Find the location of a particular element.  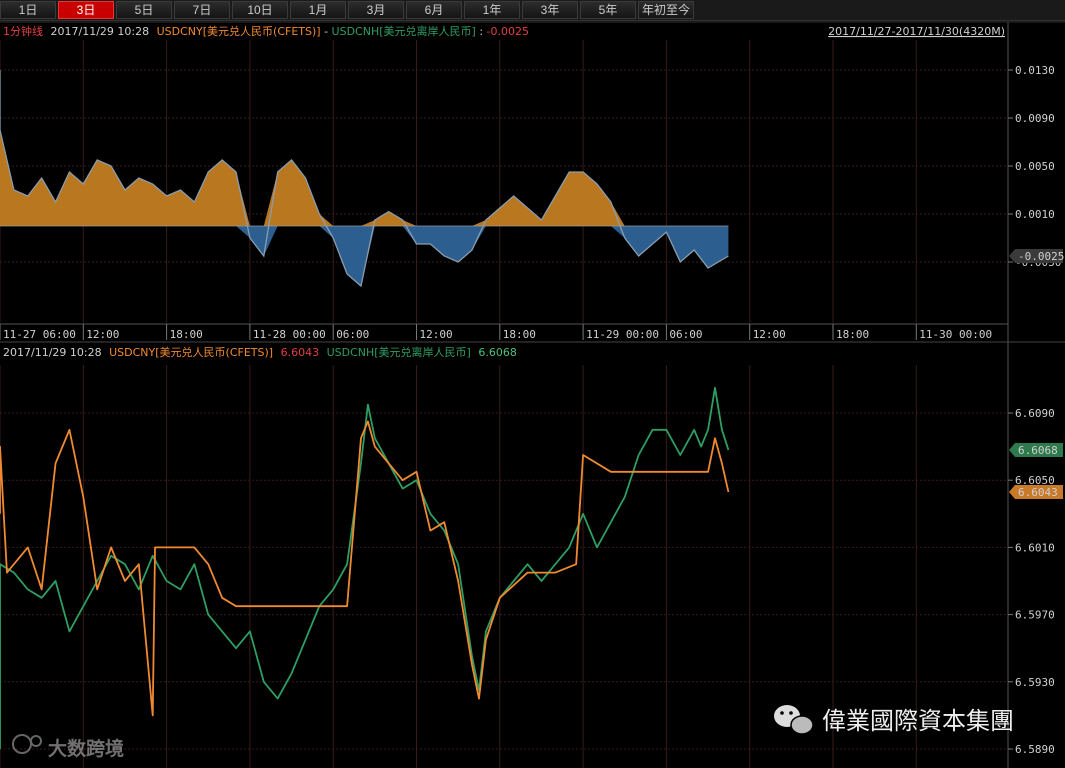

price-y-tick-label: 6.6090 is located at coordinates (1035, 413).